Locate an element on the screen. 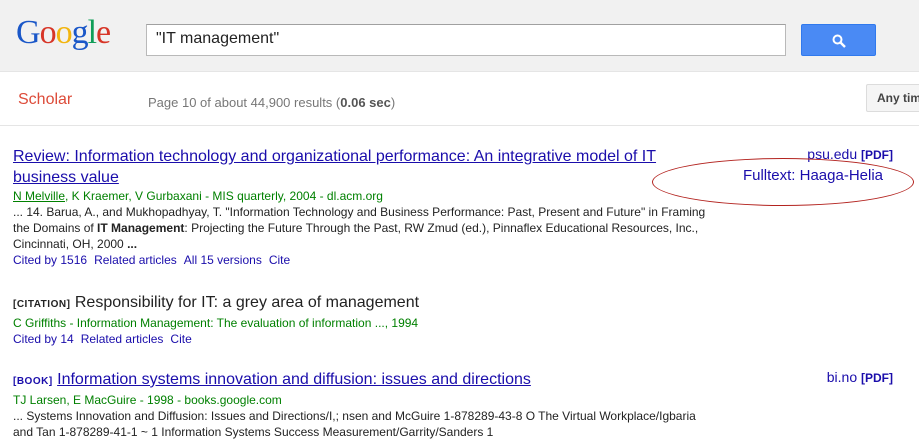 The width and height of the screenshot is (919, 441). logo-letter: e is located at coordinates (103, 32).